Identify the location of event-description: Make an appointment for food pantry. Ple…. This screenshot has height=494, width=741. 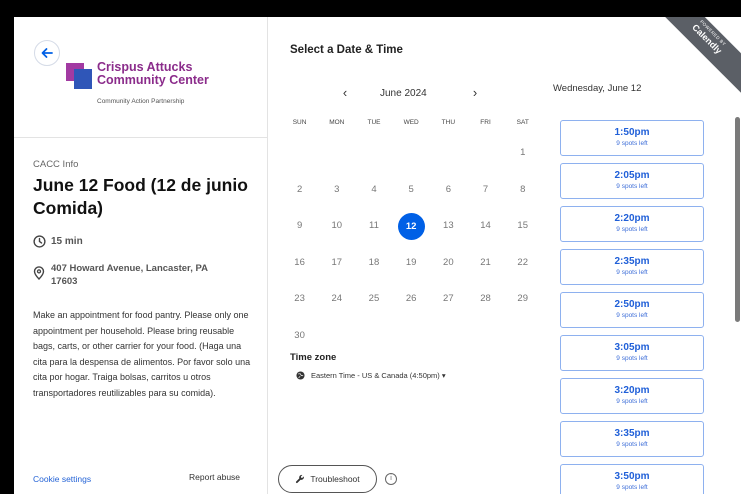
(142, 354).